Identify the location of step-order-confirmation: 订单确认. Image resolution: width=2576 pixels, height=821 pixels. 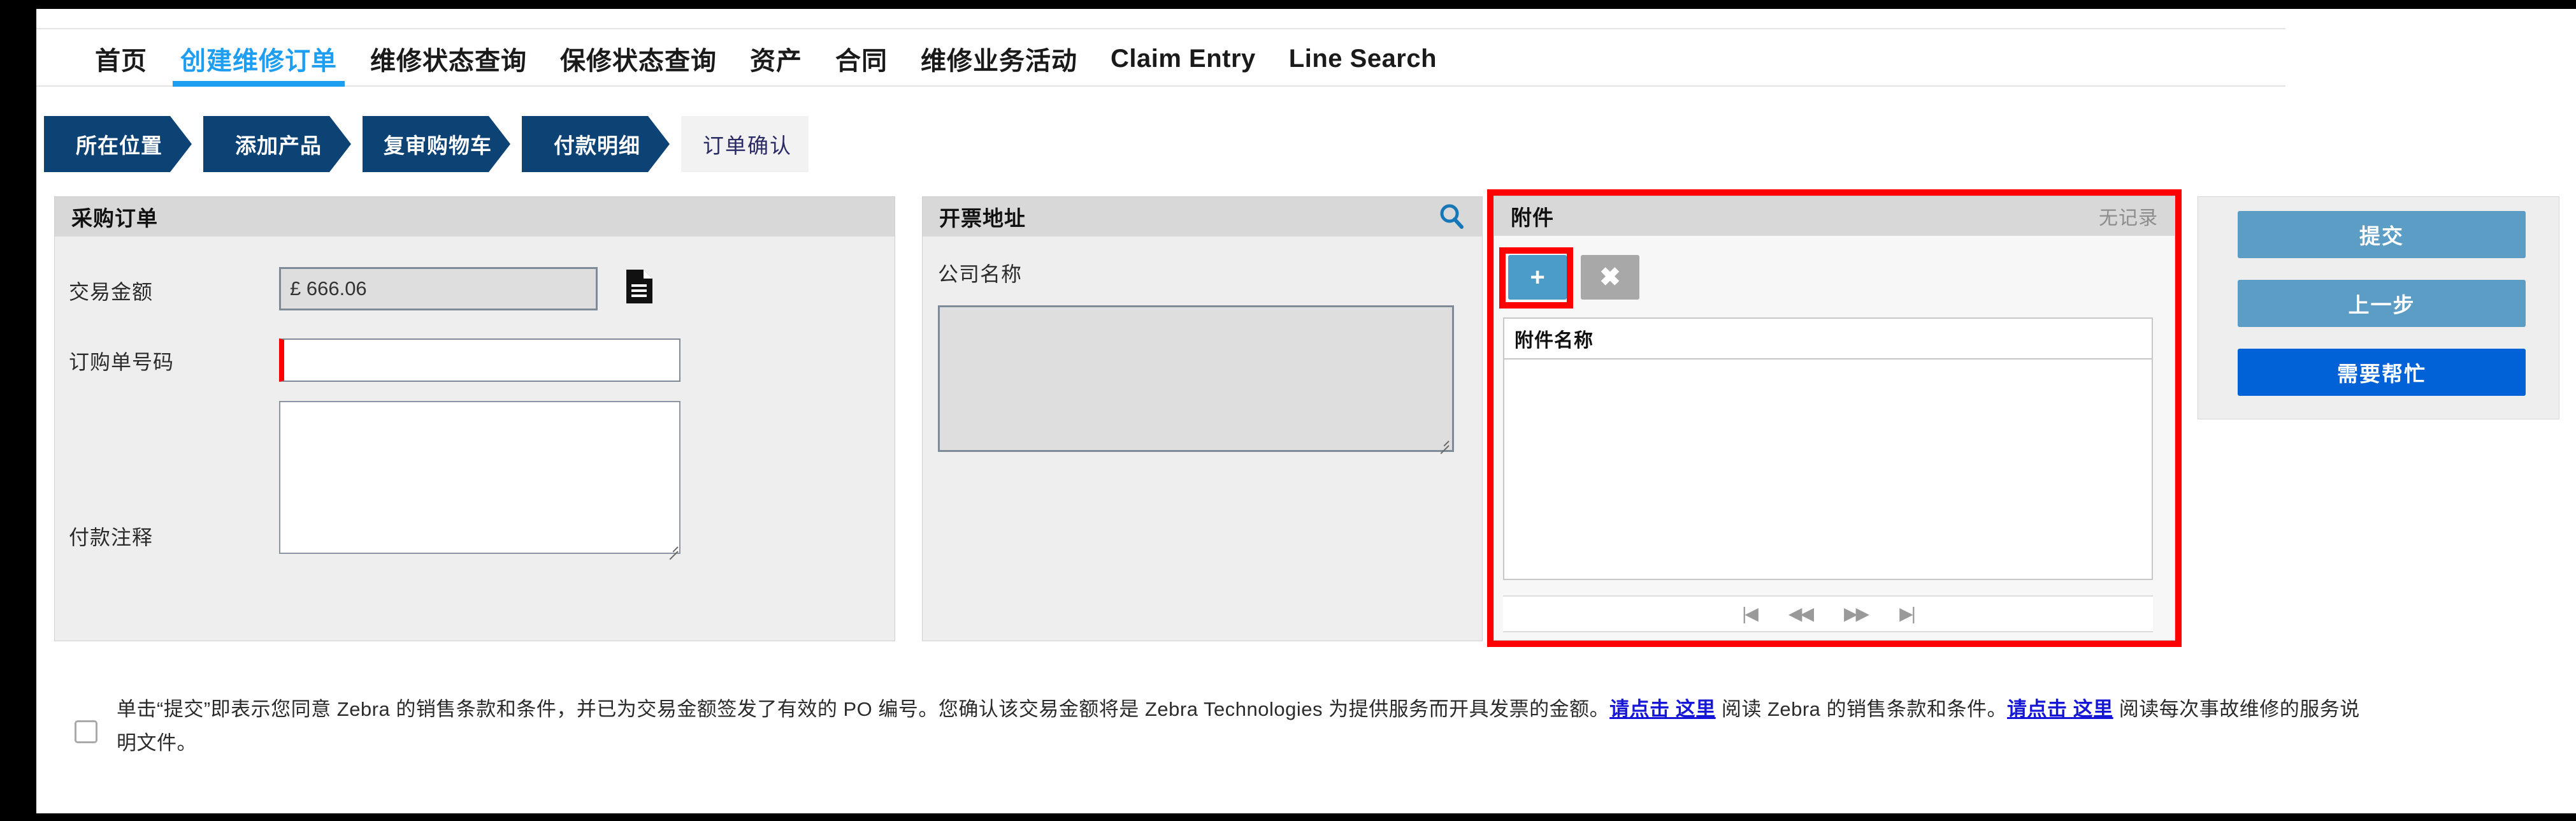
(745, 144).